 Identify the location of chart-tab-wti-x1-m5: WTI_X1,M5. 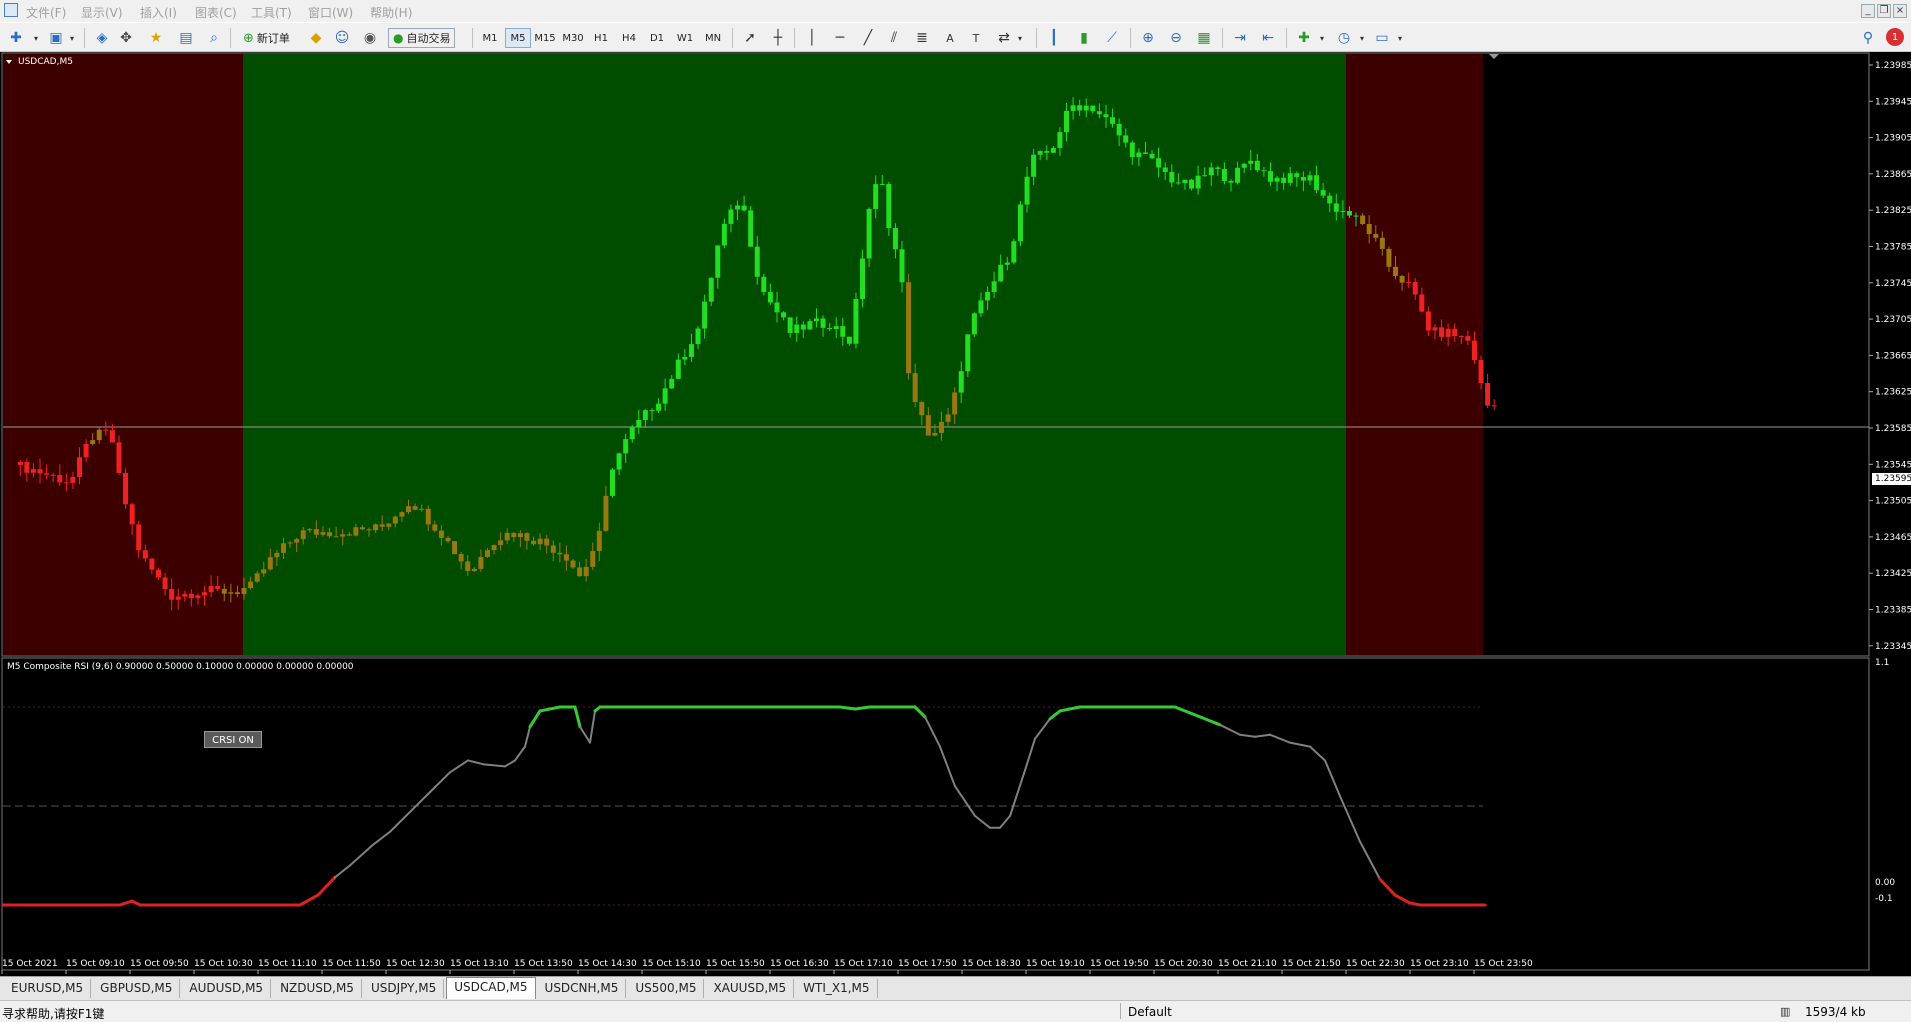
(837, 988).